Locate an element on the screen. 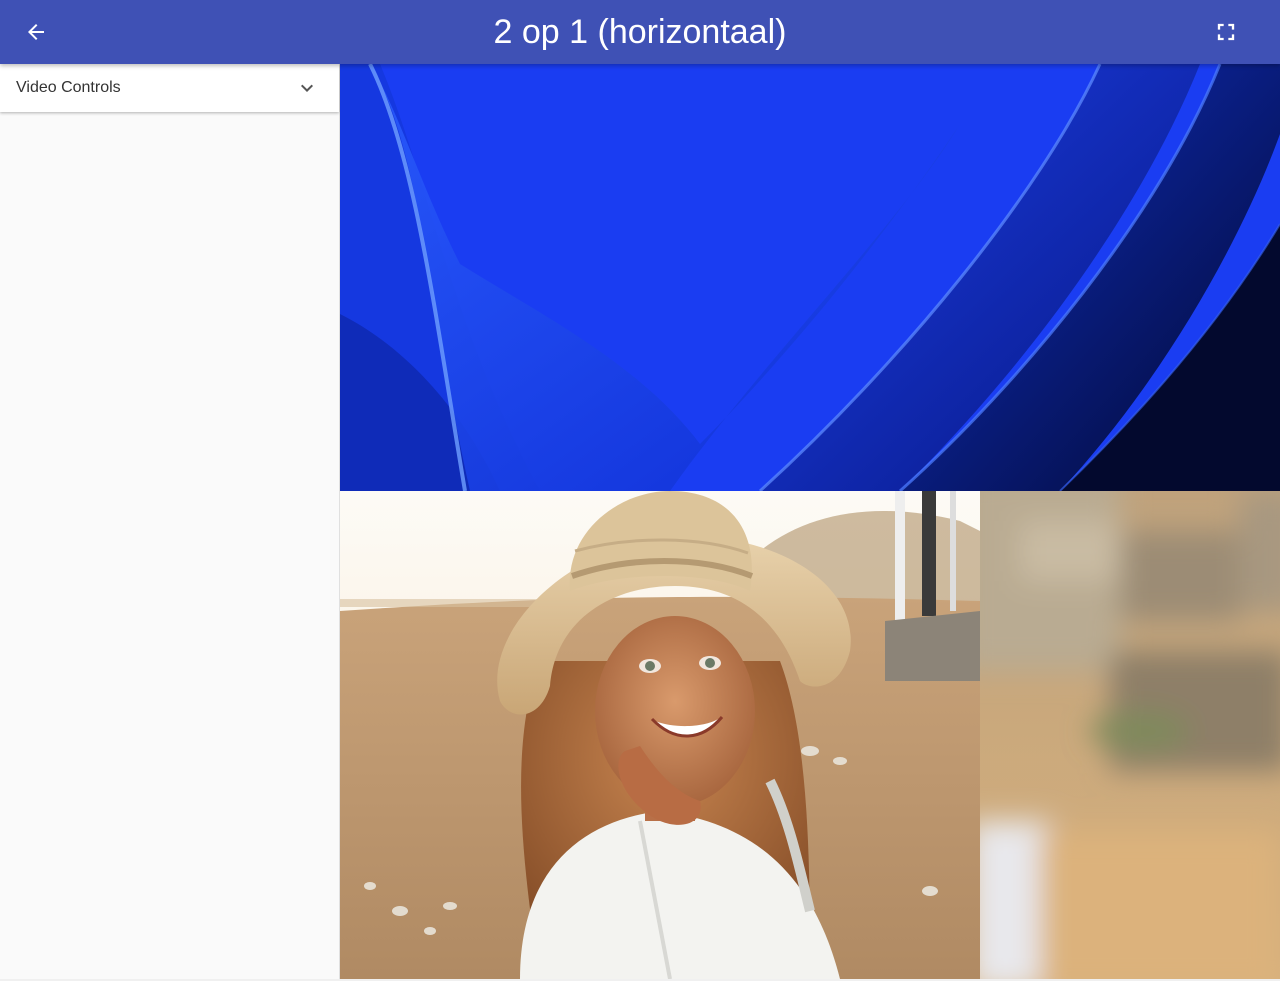  back-button is located at coordinates (36, 32).